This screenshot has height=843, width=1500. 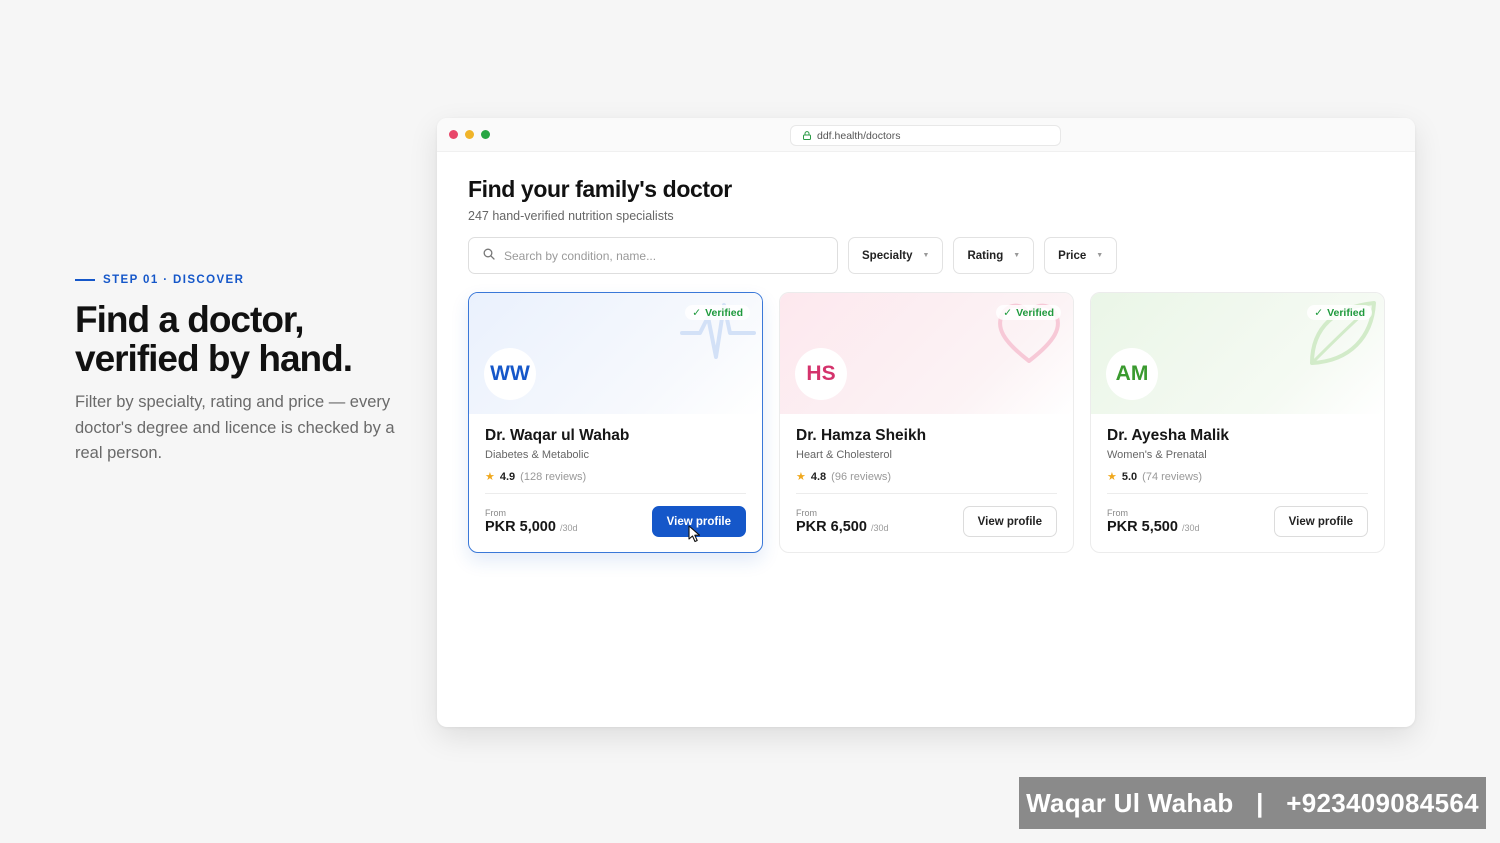 What do you see at coordinates (174, 280) in the screenshot?
I see `step-text: STEP 01 · DISCOVER` at bounding box center [174, 280].